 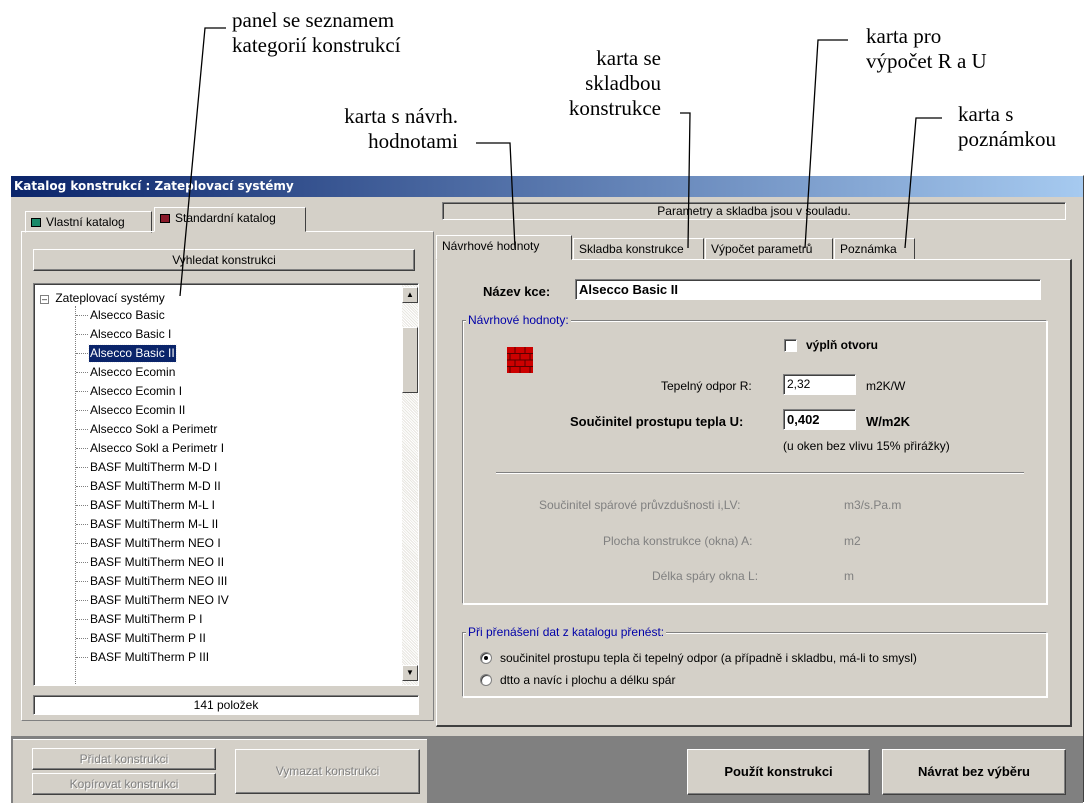 I want to click on callout-design-values-tab: karta s návrh. hodnotami, so click(x=401, y=128).